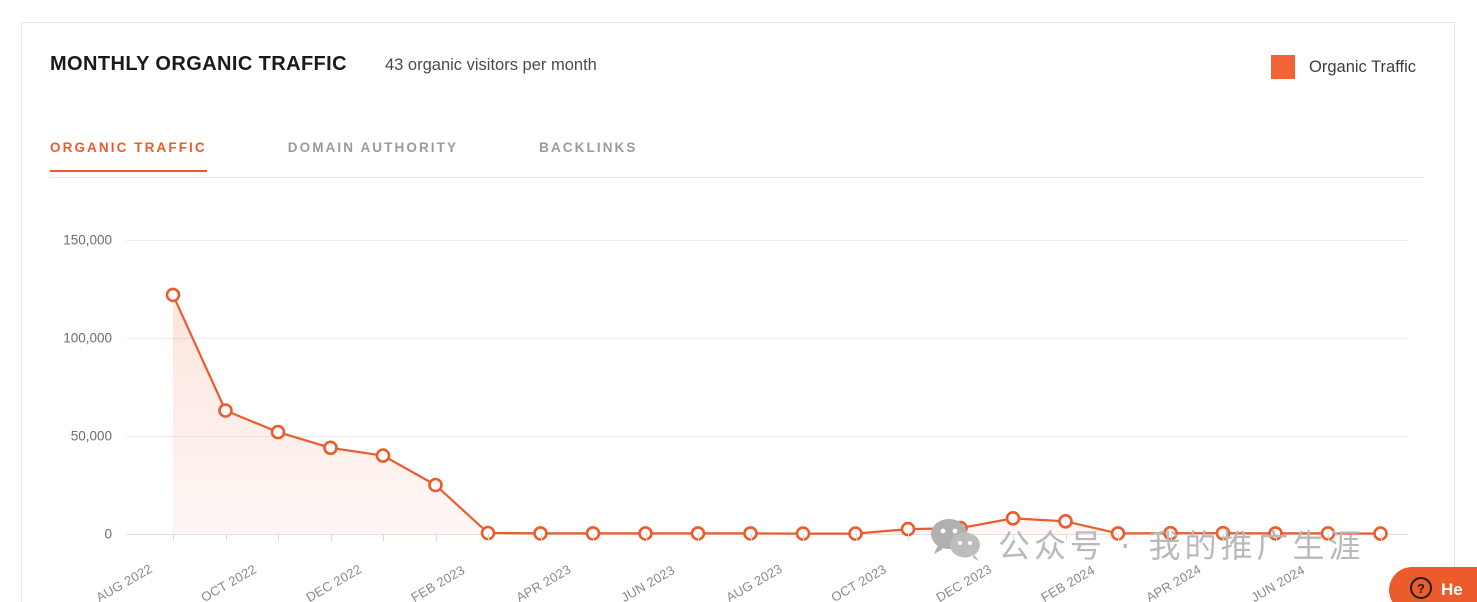 The width and height of the screenshot is (1477, 602). I want to click on tab-domain-authority: DOMAIN AUTHORITY, so click(373, 152).